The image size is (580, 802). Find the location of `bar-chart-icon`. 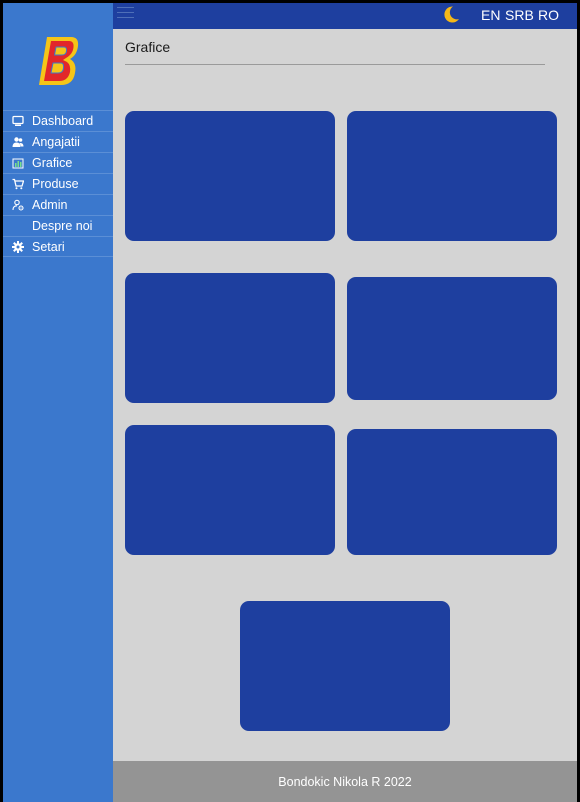

bar-chart-icon is located at coordinates (18, 163).